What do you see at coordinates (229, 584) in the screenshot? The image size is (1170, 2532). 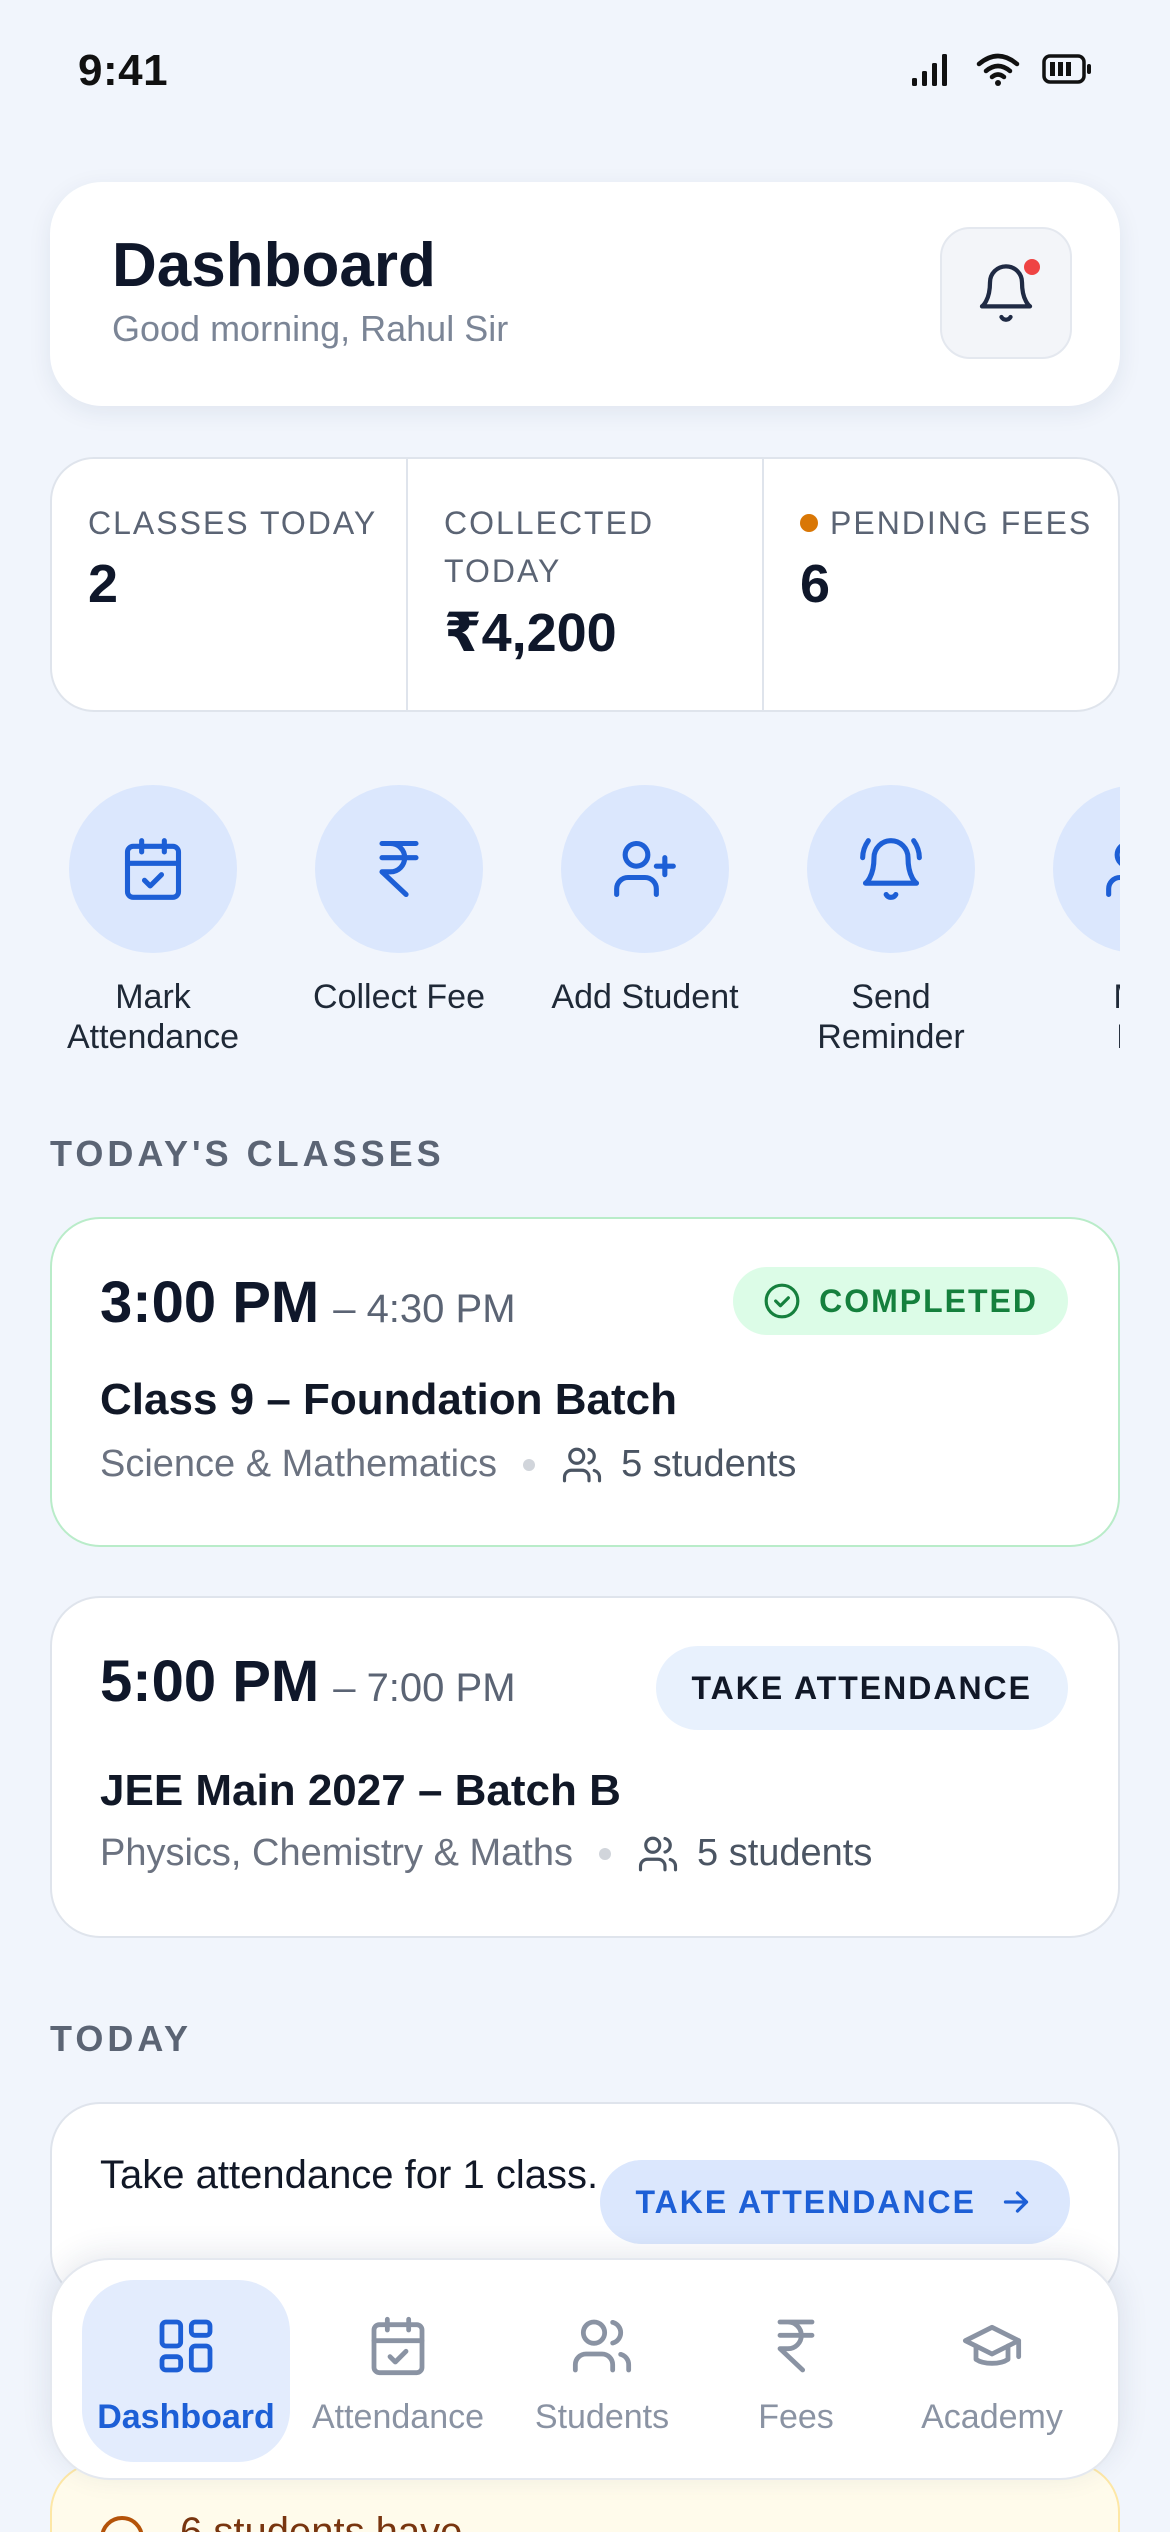 I see `stat-classes-today: CLASSES TODAY 2` at bounding box center [229, 584].